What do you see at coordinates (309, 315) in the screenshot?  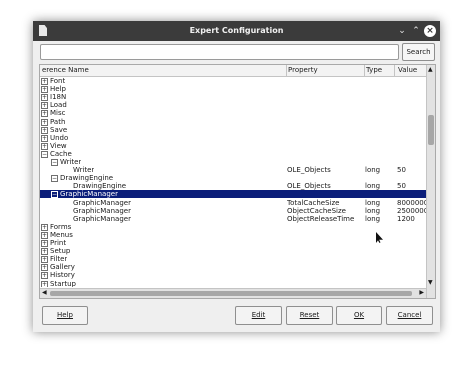 I see `reset-button: Reset` at bounding box center [309, 315].